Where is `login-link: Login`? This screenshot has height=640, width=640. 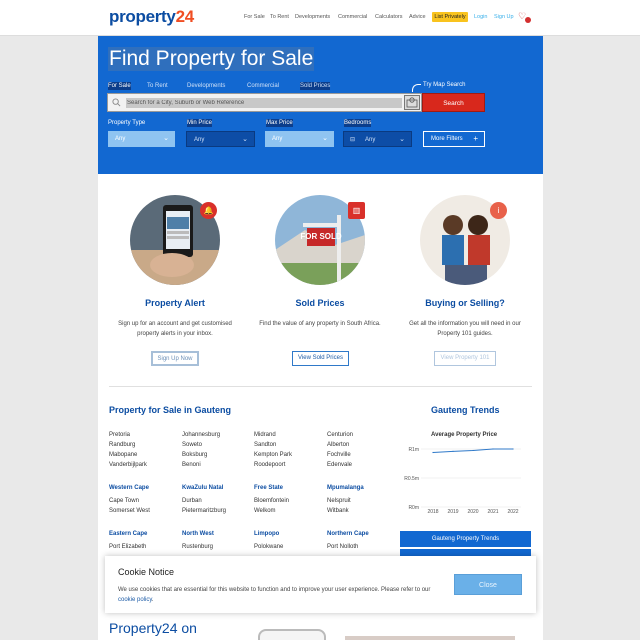
login-link: Login is located at coordinates (480, 17).